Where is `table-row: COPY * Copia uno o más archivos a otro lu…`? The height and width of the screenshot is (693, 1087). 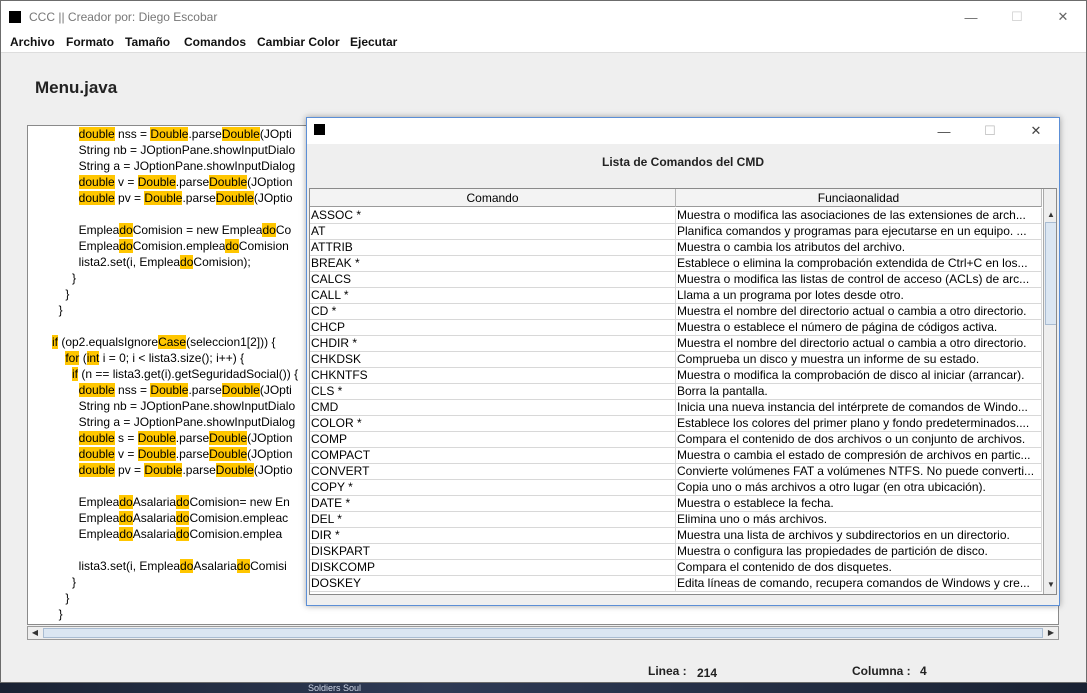
table-row: COPY * Copia uno o más archivos a otro lu… is located at coordinates (676, 488).